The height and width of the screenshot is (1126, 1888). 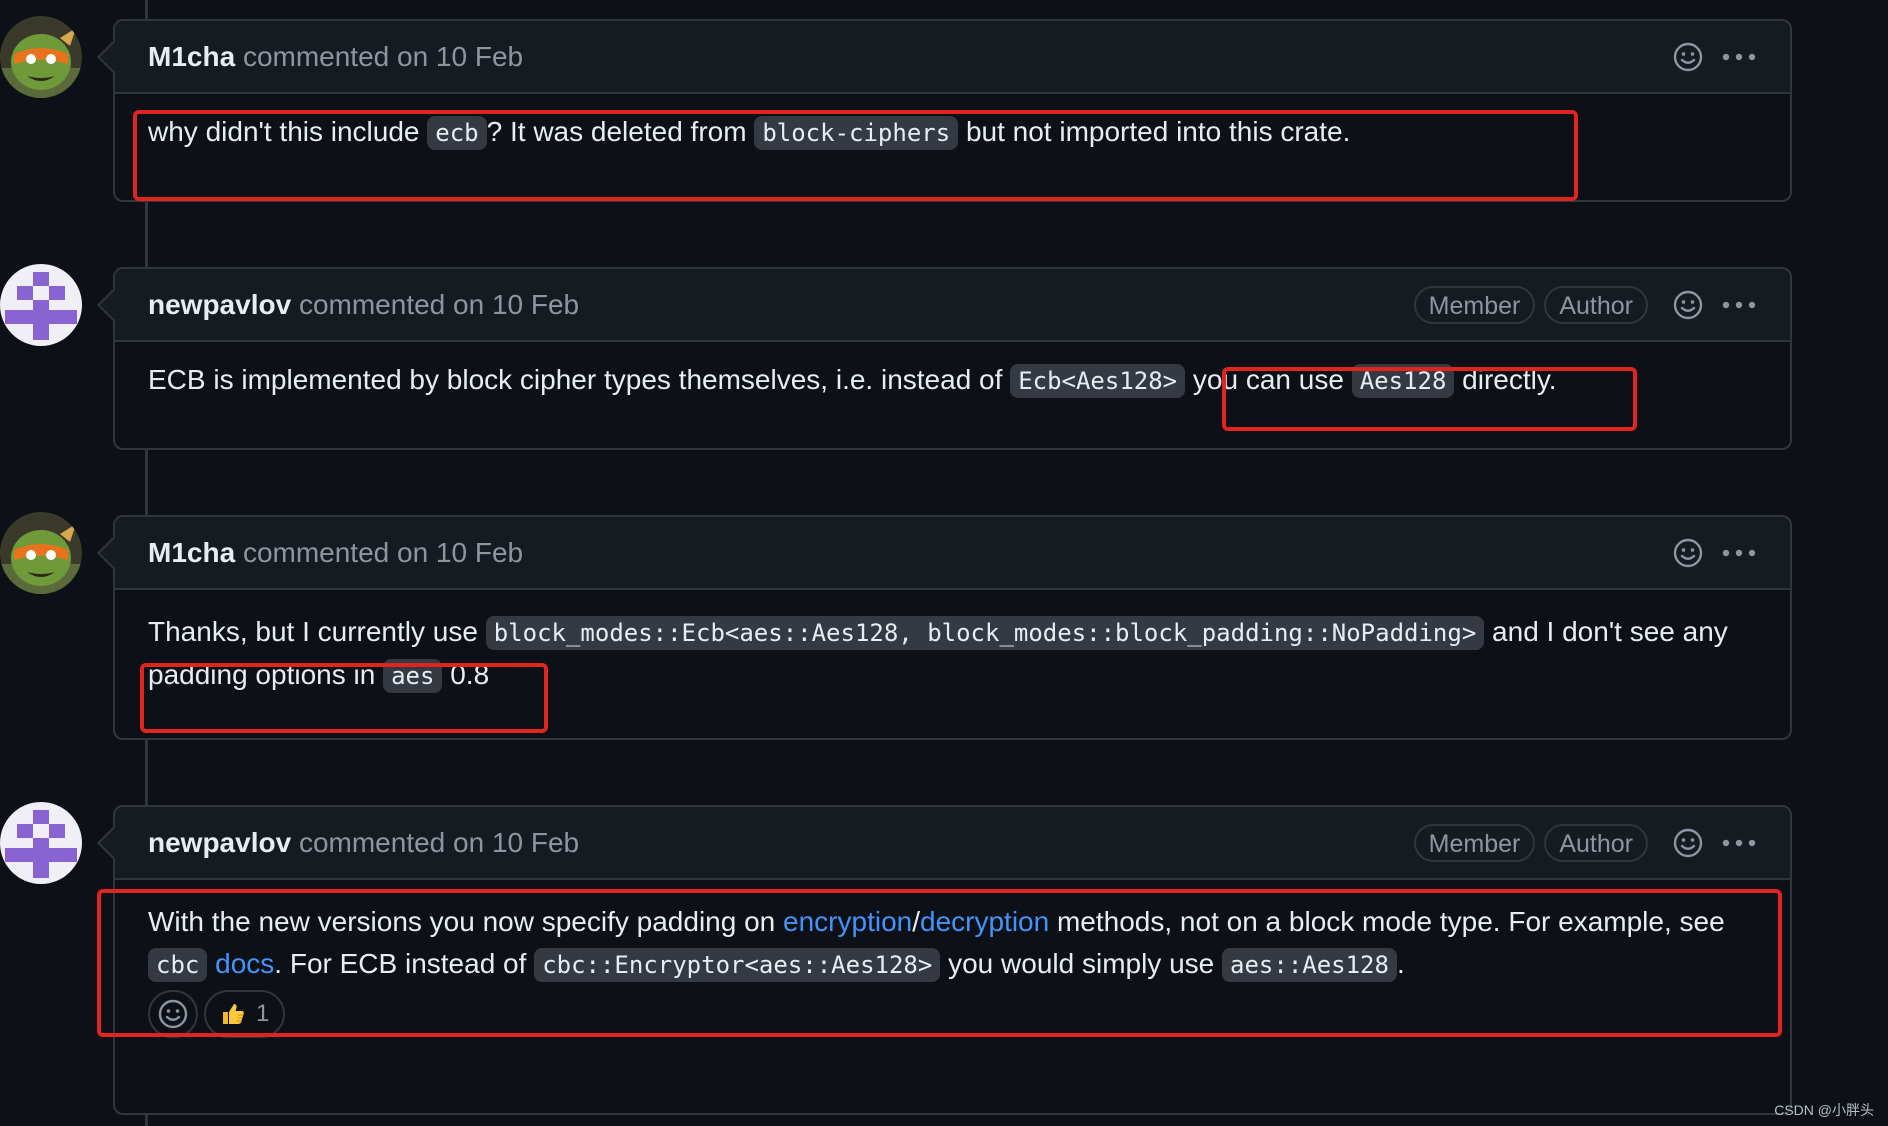 What do you see at coordinates (1081, 963) in the screenshot?
I see `body-text: you would simply use` at bounding box center [1081, 963].